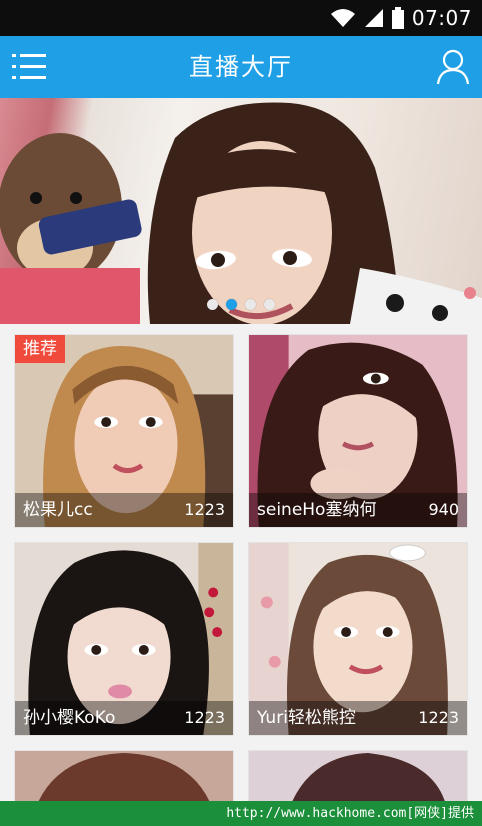 Image resolution: width=482 pixels, height=826 pixels. I want to click on anchor-card: seineHo塞纳何 940, so click(358, 431).